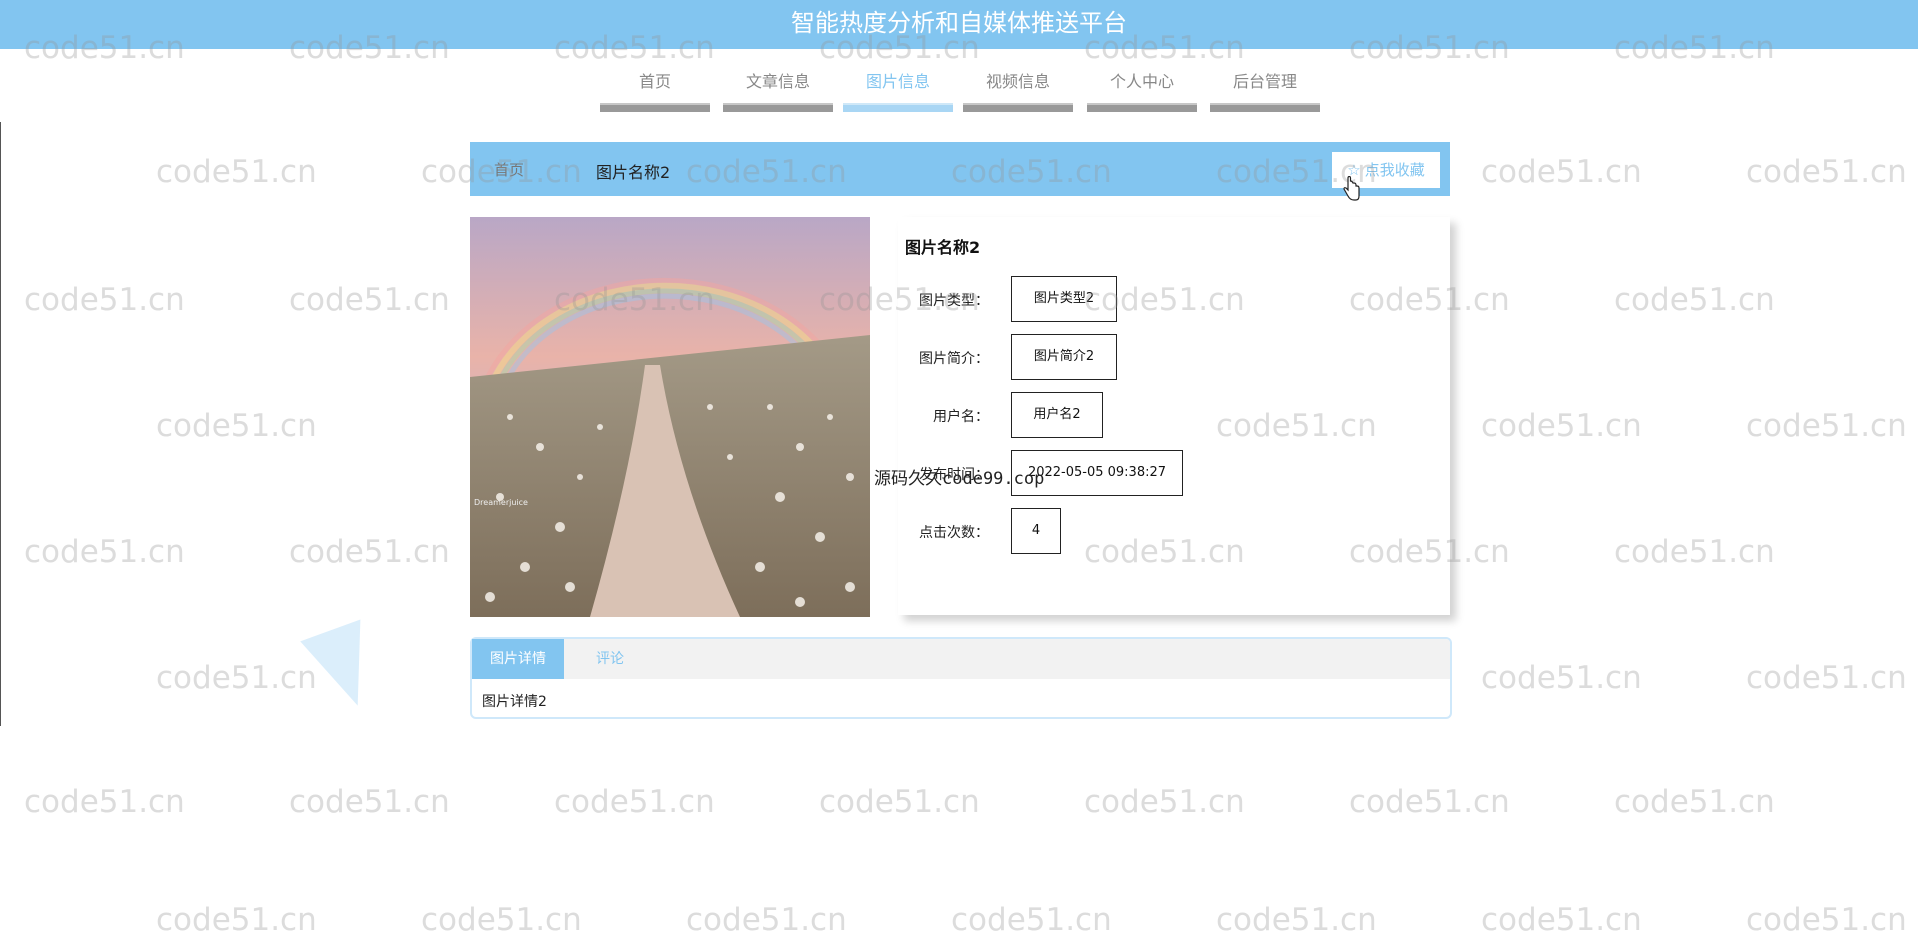 The width and height of the screenshot is (1918, 932). I want to click on nav-item-label: 后台管理, so click(1264, 81).